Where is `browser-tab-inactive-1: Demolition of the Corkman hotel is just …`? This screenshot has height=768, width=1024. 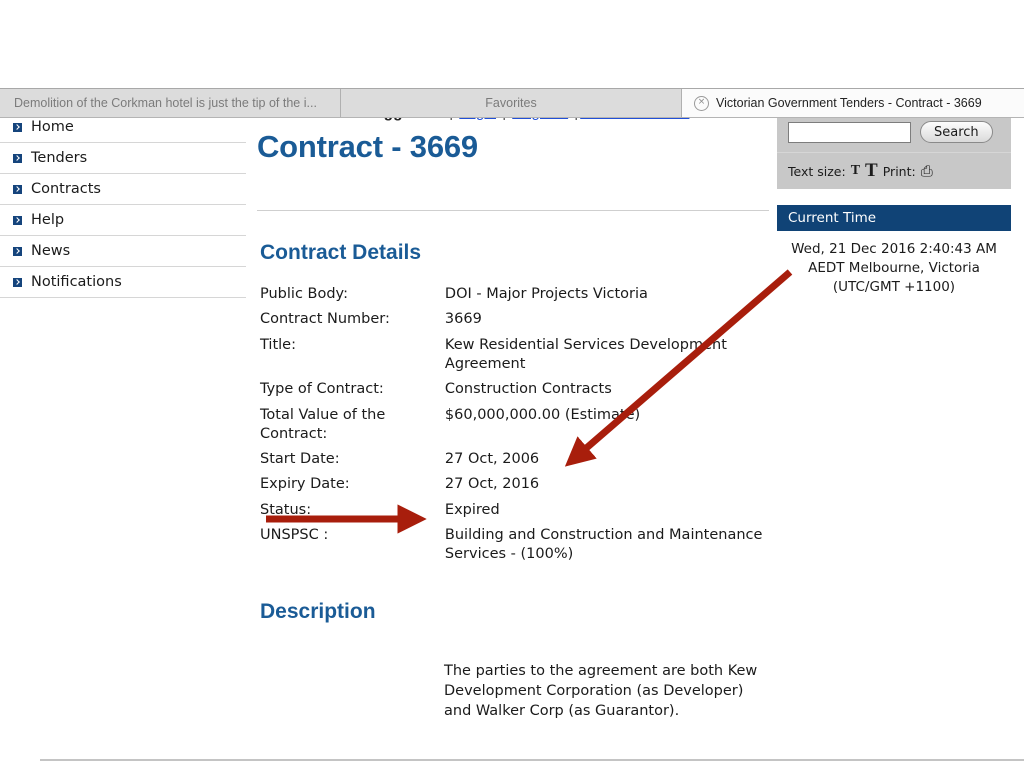
browser-tab-inactive-1: Demolition of the Corkman hotel is just … is located at coordinates (170, 103).